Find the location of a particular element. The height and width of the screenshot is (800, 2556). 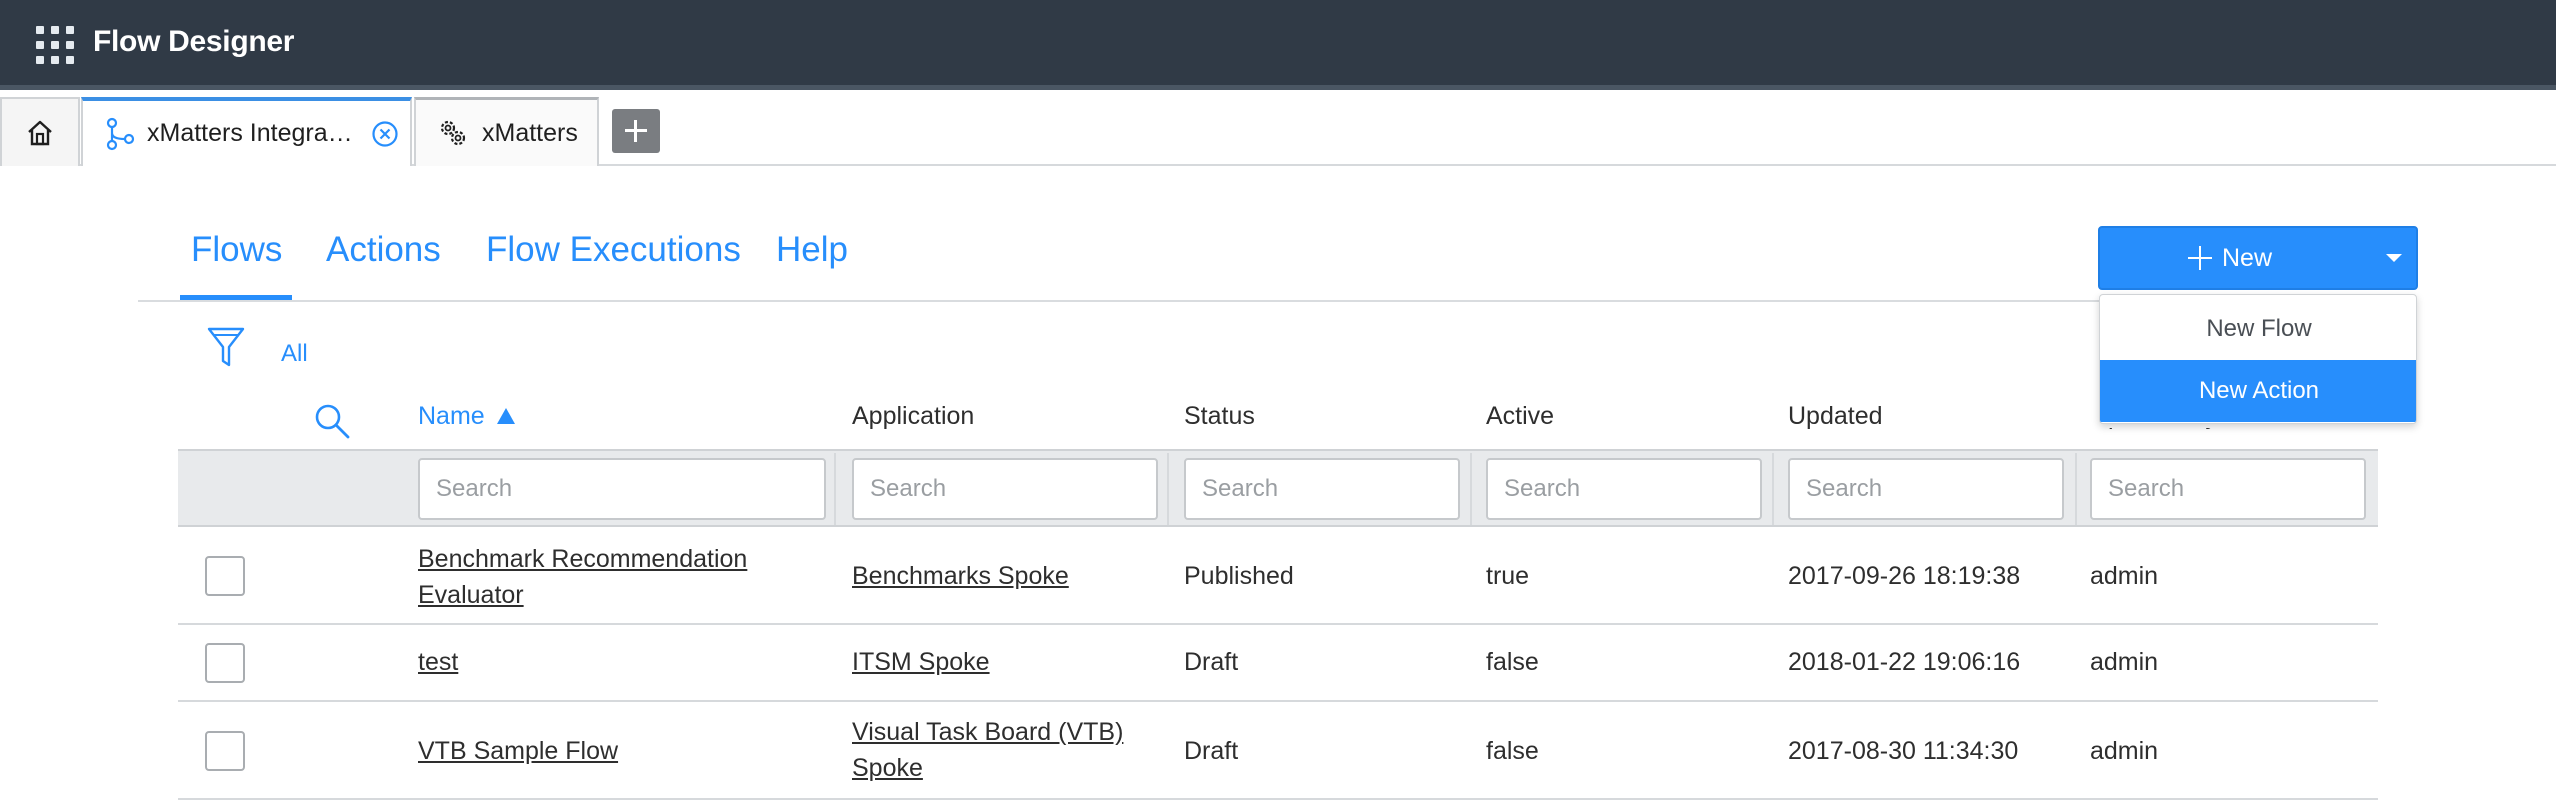

row-name-link: test is located at coordinates (438, 662).